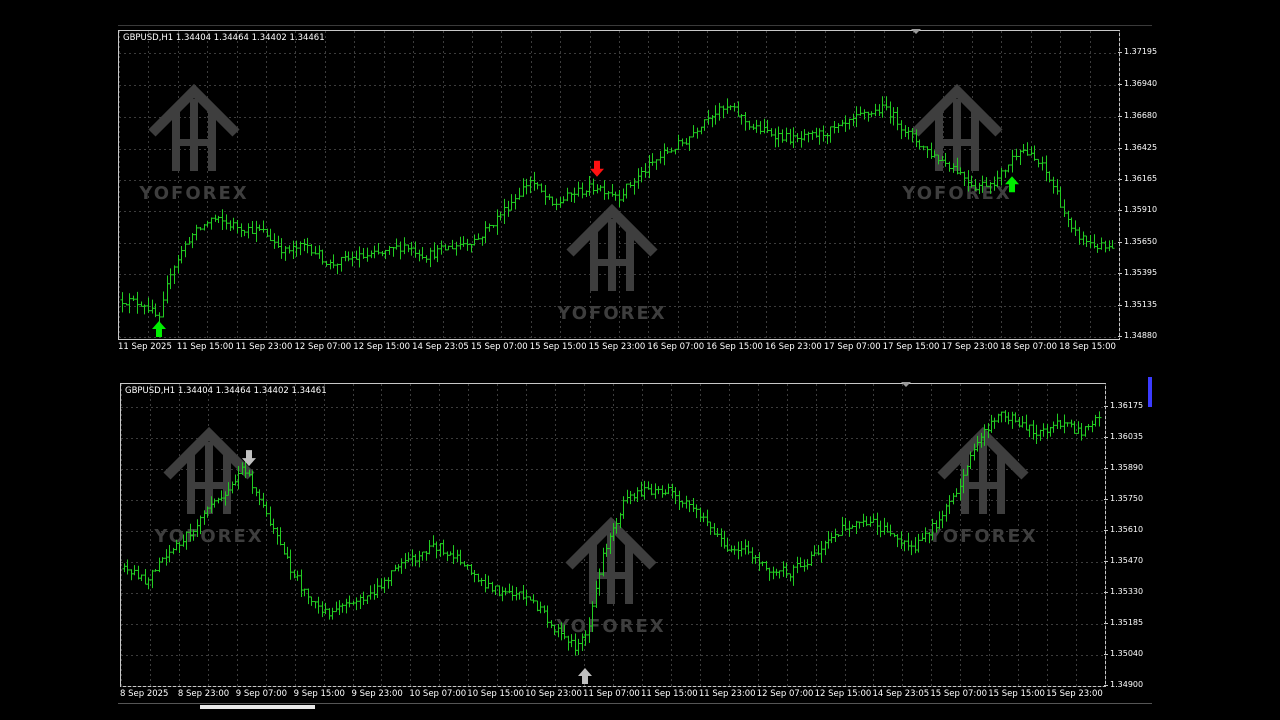 The height and width of the screenshot is (720, 1280). What do you see at coordinates (1141, 147) in the screenshot?
I see `top-price-label: 1.36425` at bounding box center [1141, 147].